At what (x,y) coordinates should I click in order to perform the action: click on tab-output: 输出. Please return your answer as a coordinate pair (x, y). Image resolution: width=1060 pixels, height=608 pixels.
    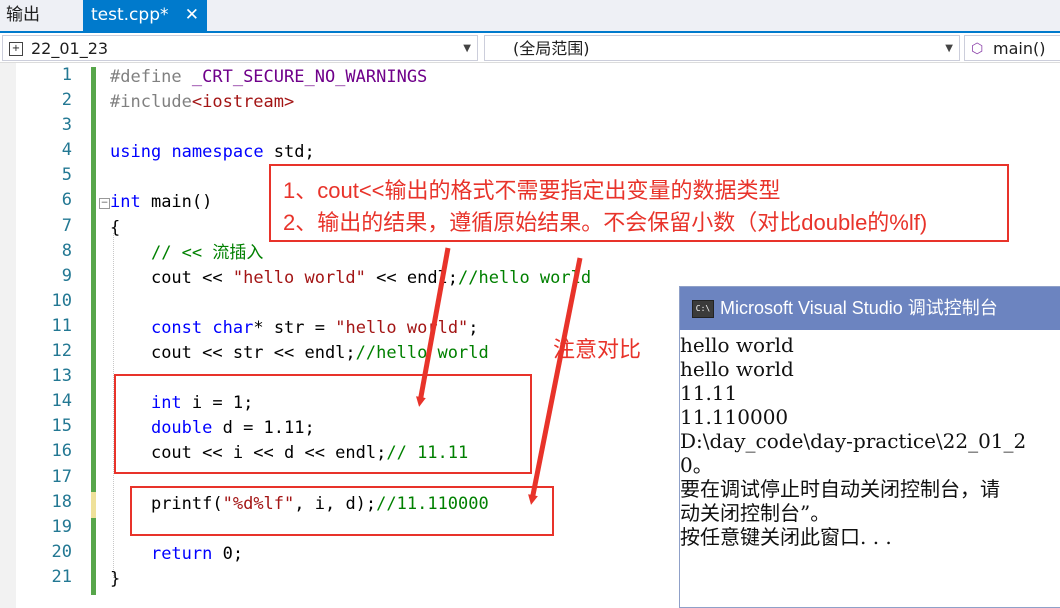
    Looking at the image, I should click on (43, 15).